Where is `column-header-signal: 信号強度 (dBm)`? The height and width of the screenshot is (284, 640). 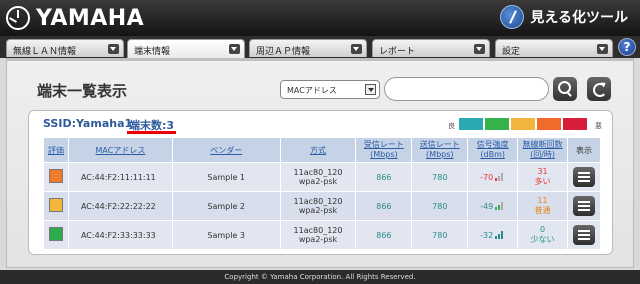 column-header-signal: 信号強度 (dBm) is located at coordinates (493, 150).